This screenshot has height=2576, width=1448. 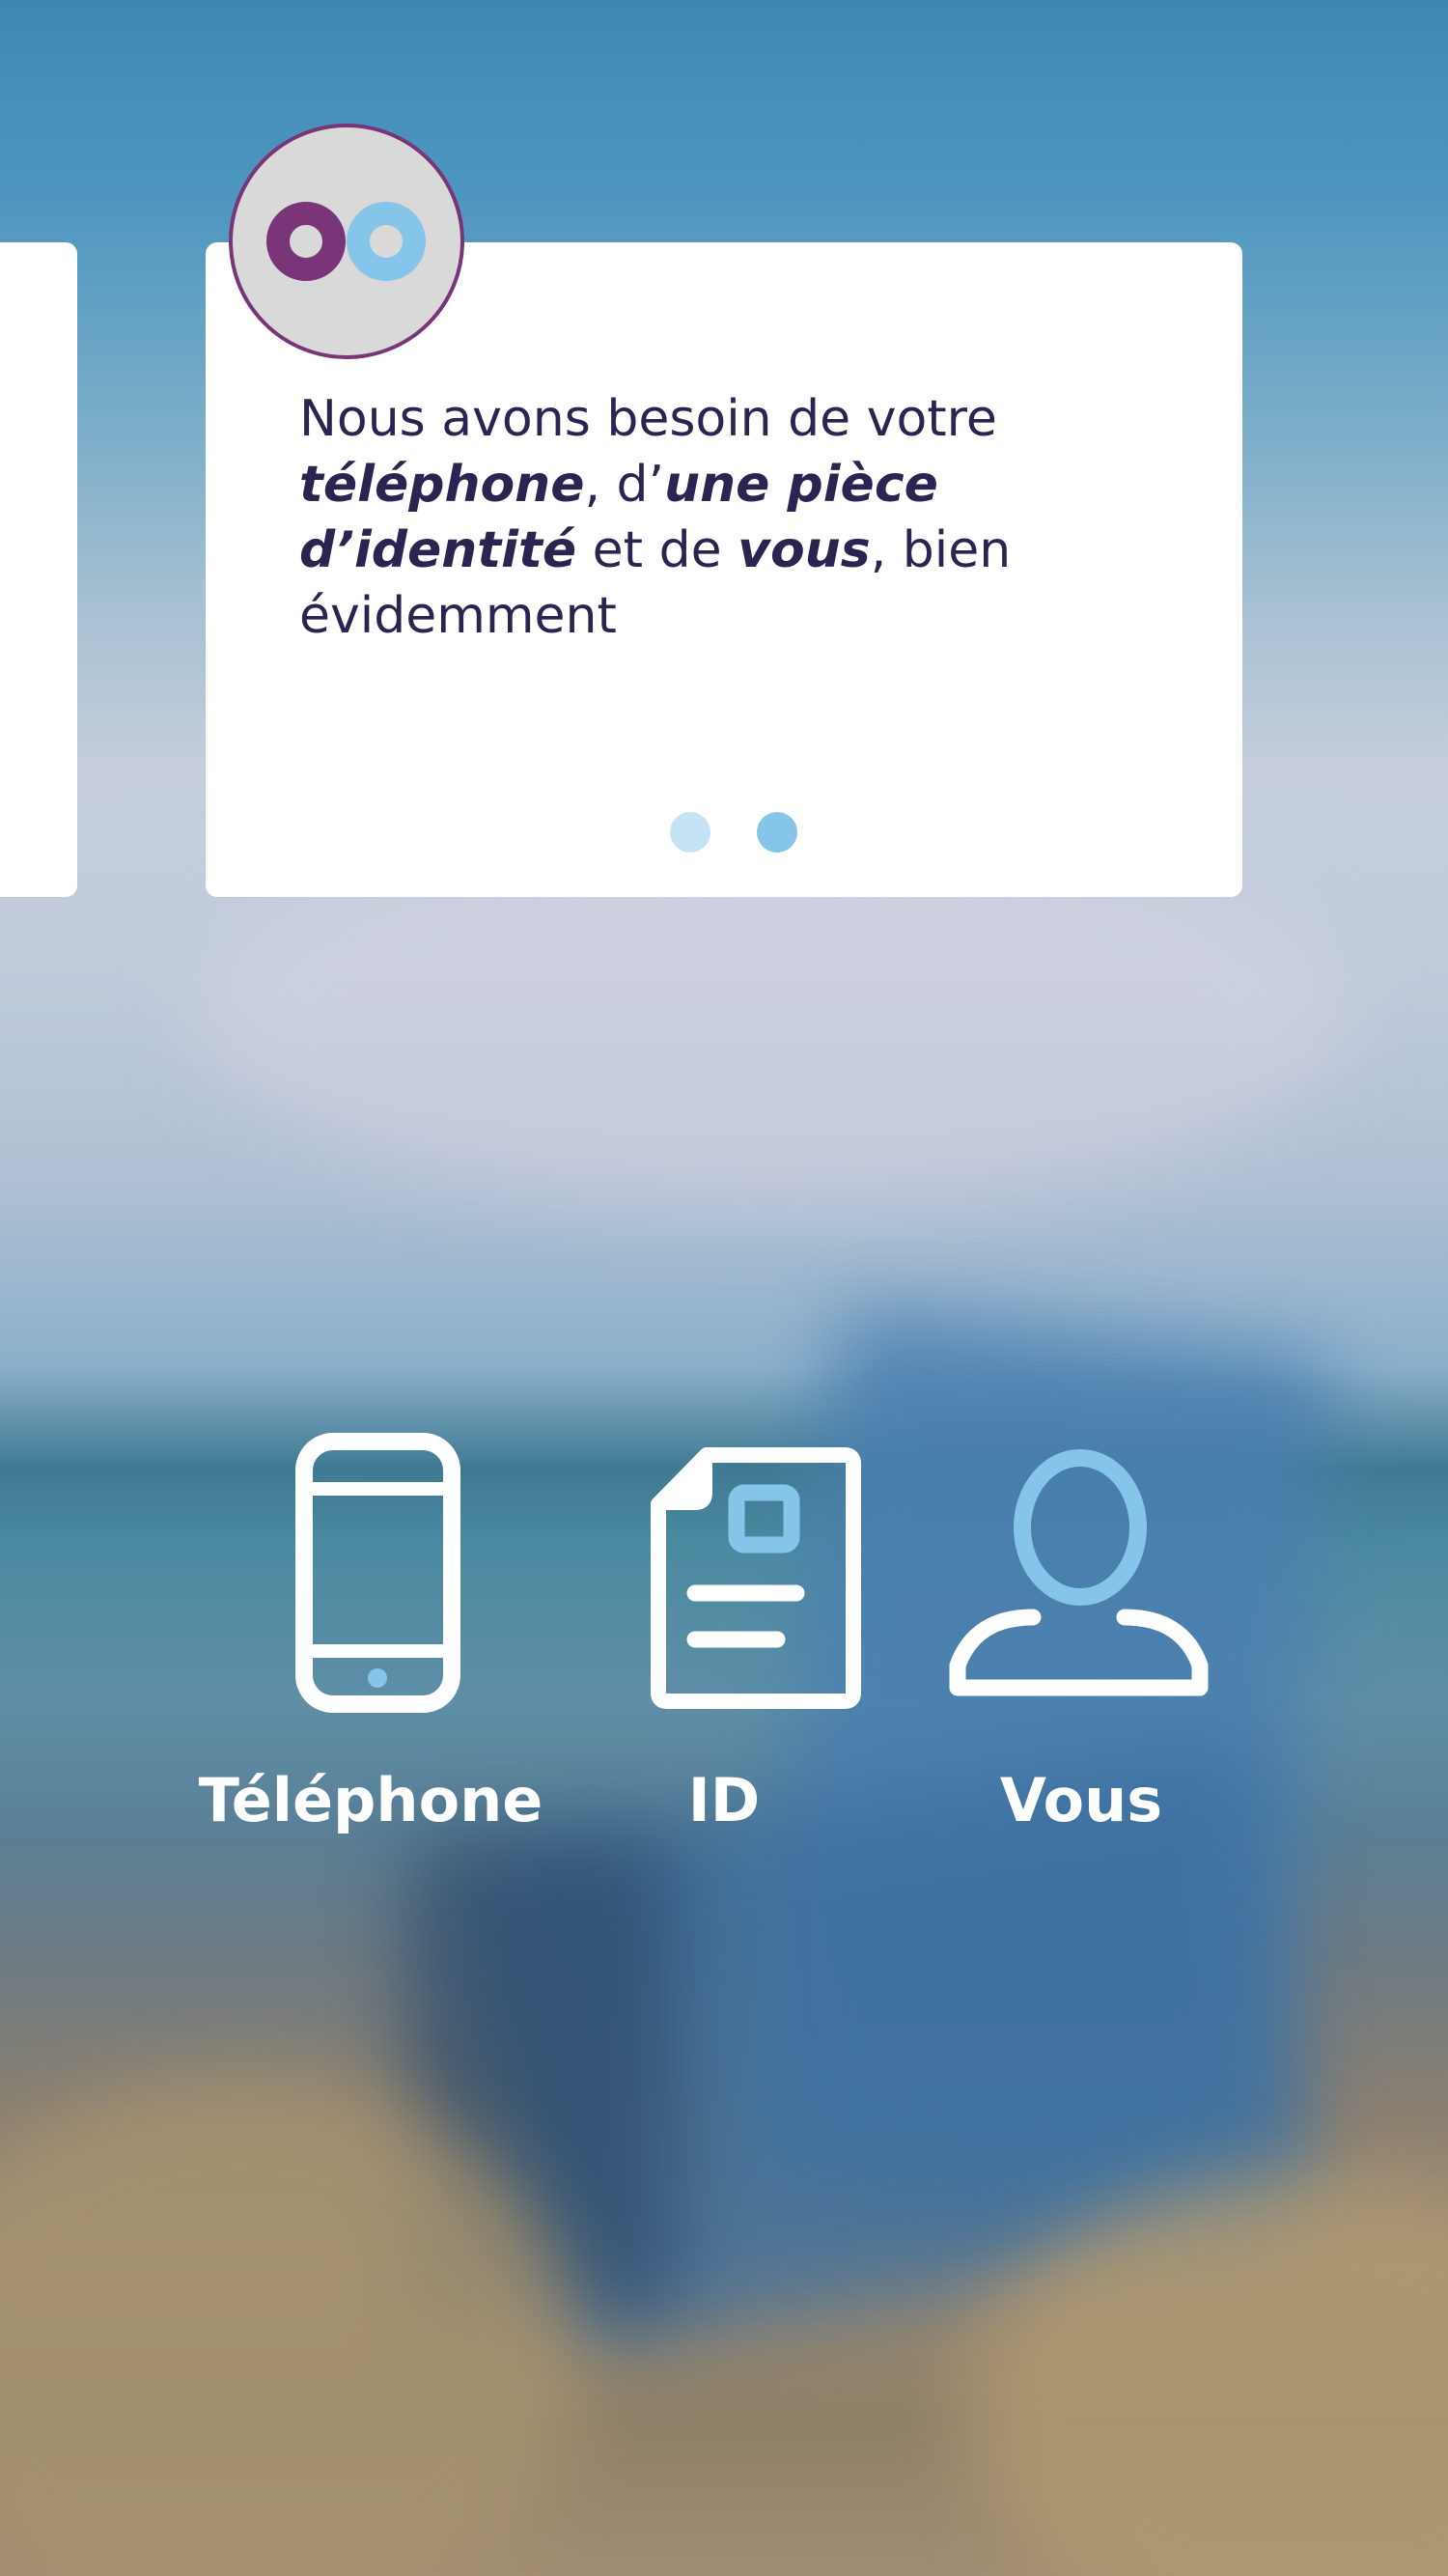 What do you see at coordinates (724, 1800) in the screenshot?
I see `feature-id-label: ID` at bounding box center [724, 1800].